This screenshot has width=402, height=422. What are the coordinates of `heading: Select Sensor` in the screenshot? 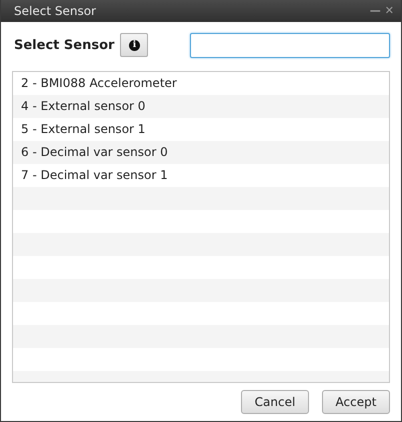 It's located at (64, 45).